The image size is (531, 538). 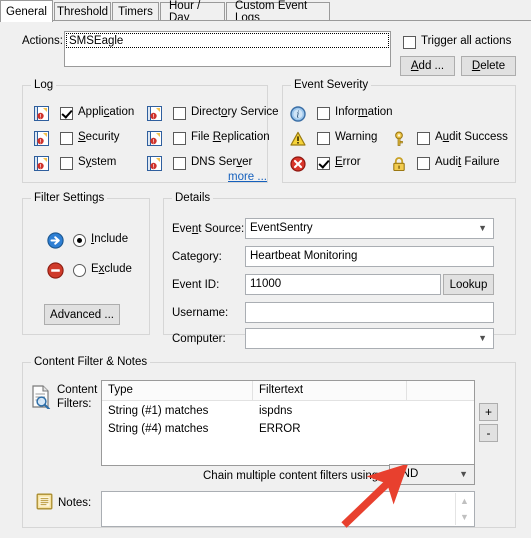 I want to click on chevron-up-icon: ▲, so click(x=464, y=501).